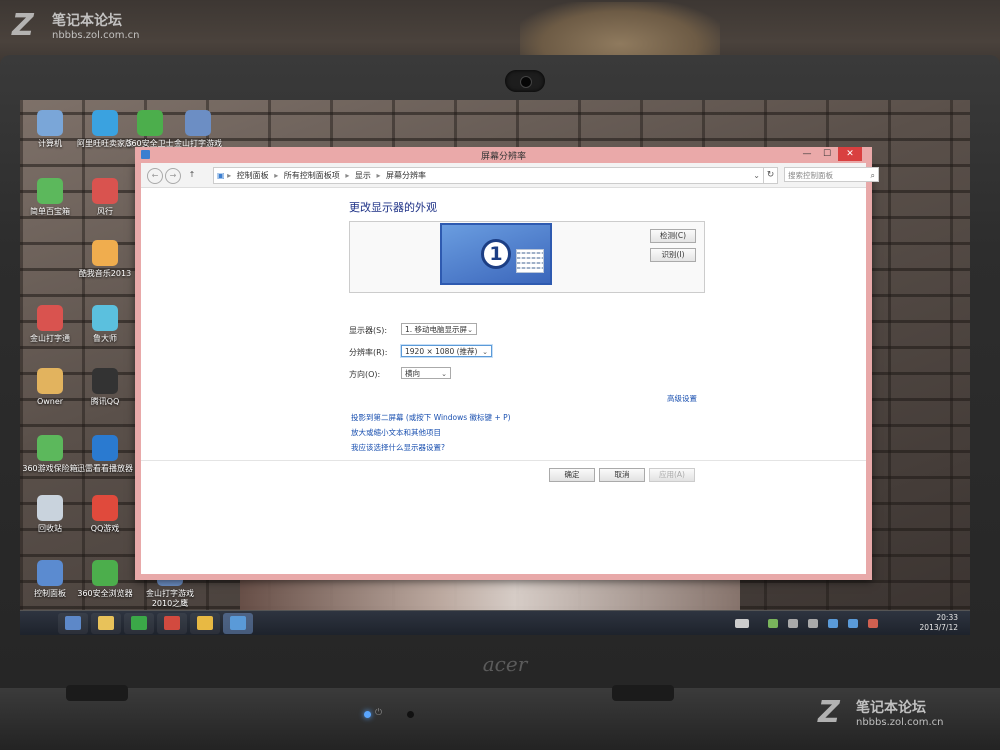  I want to click on network-icon, so click(793, 623).